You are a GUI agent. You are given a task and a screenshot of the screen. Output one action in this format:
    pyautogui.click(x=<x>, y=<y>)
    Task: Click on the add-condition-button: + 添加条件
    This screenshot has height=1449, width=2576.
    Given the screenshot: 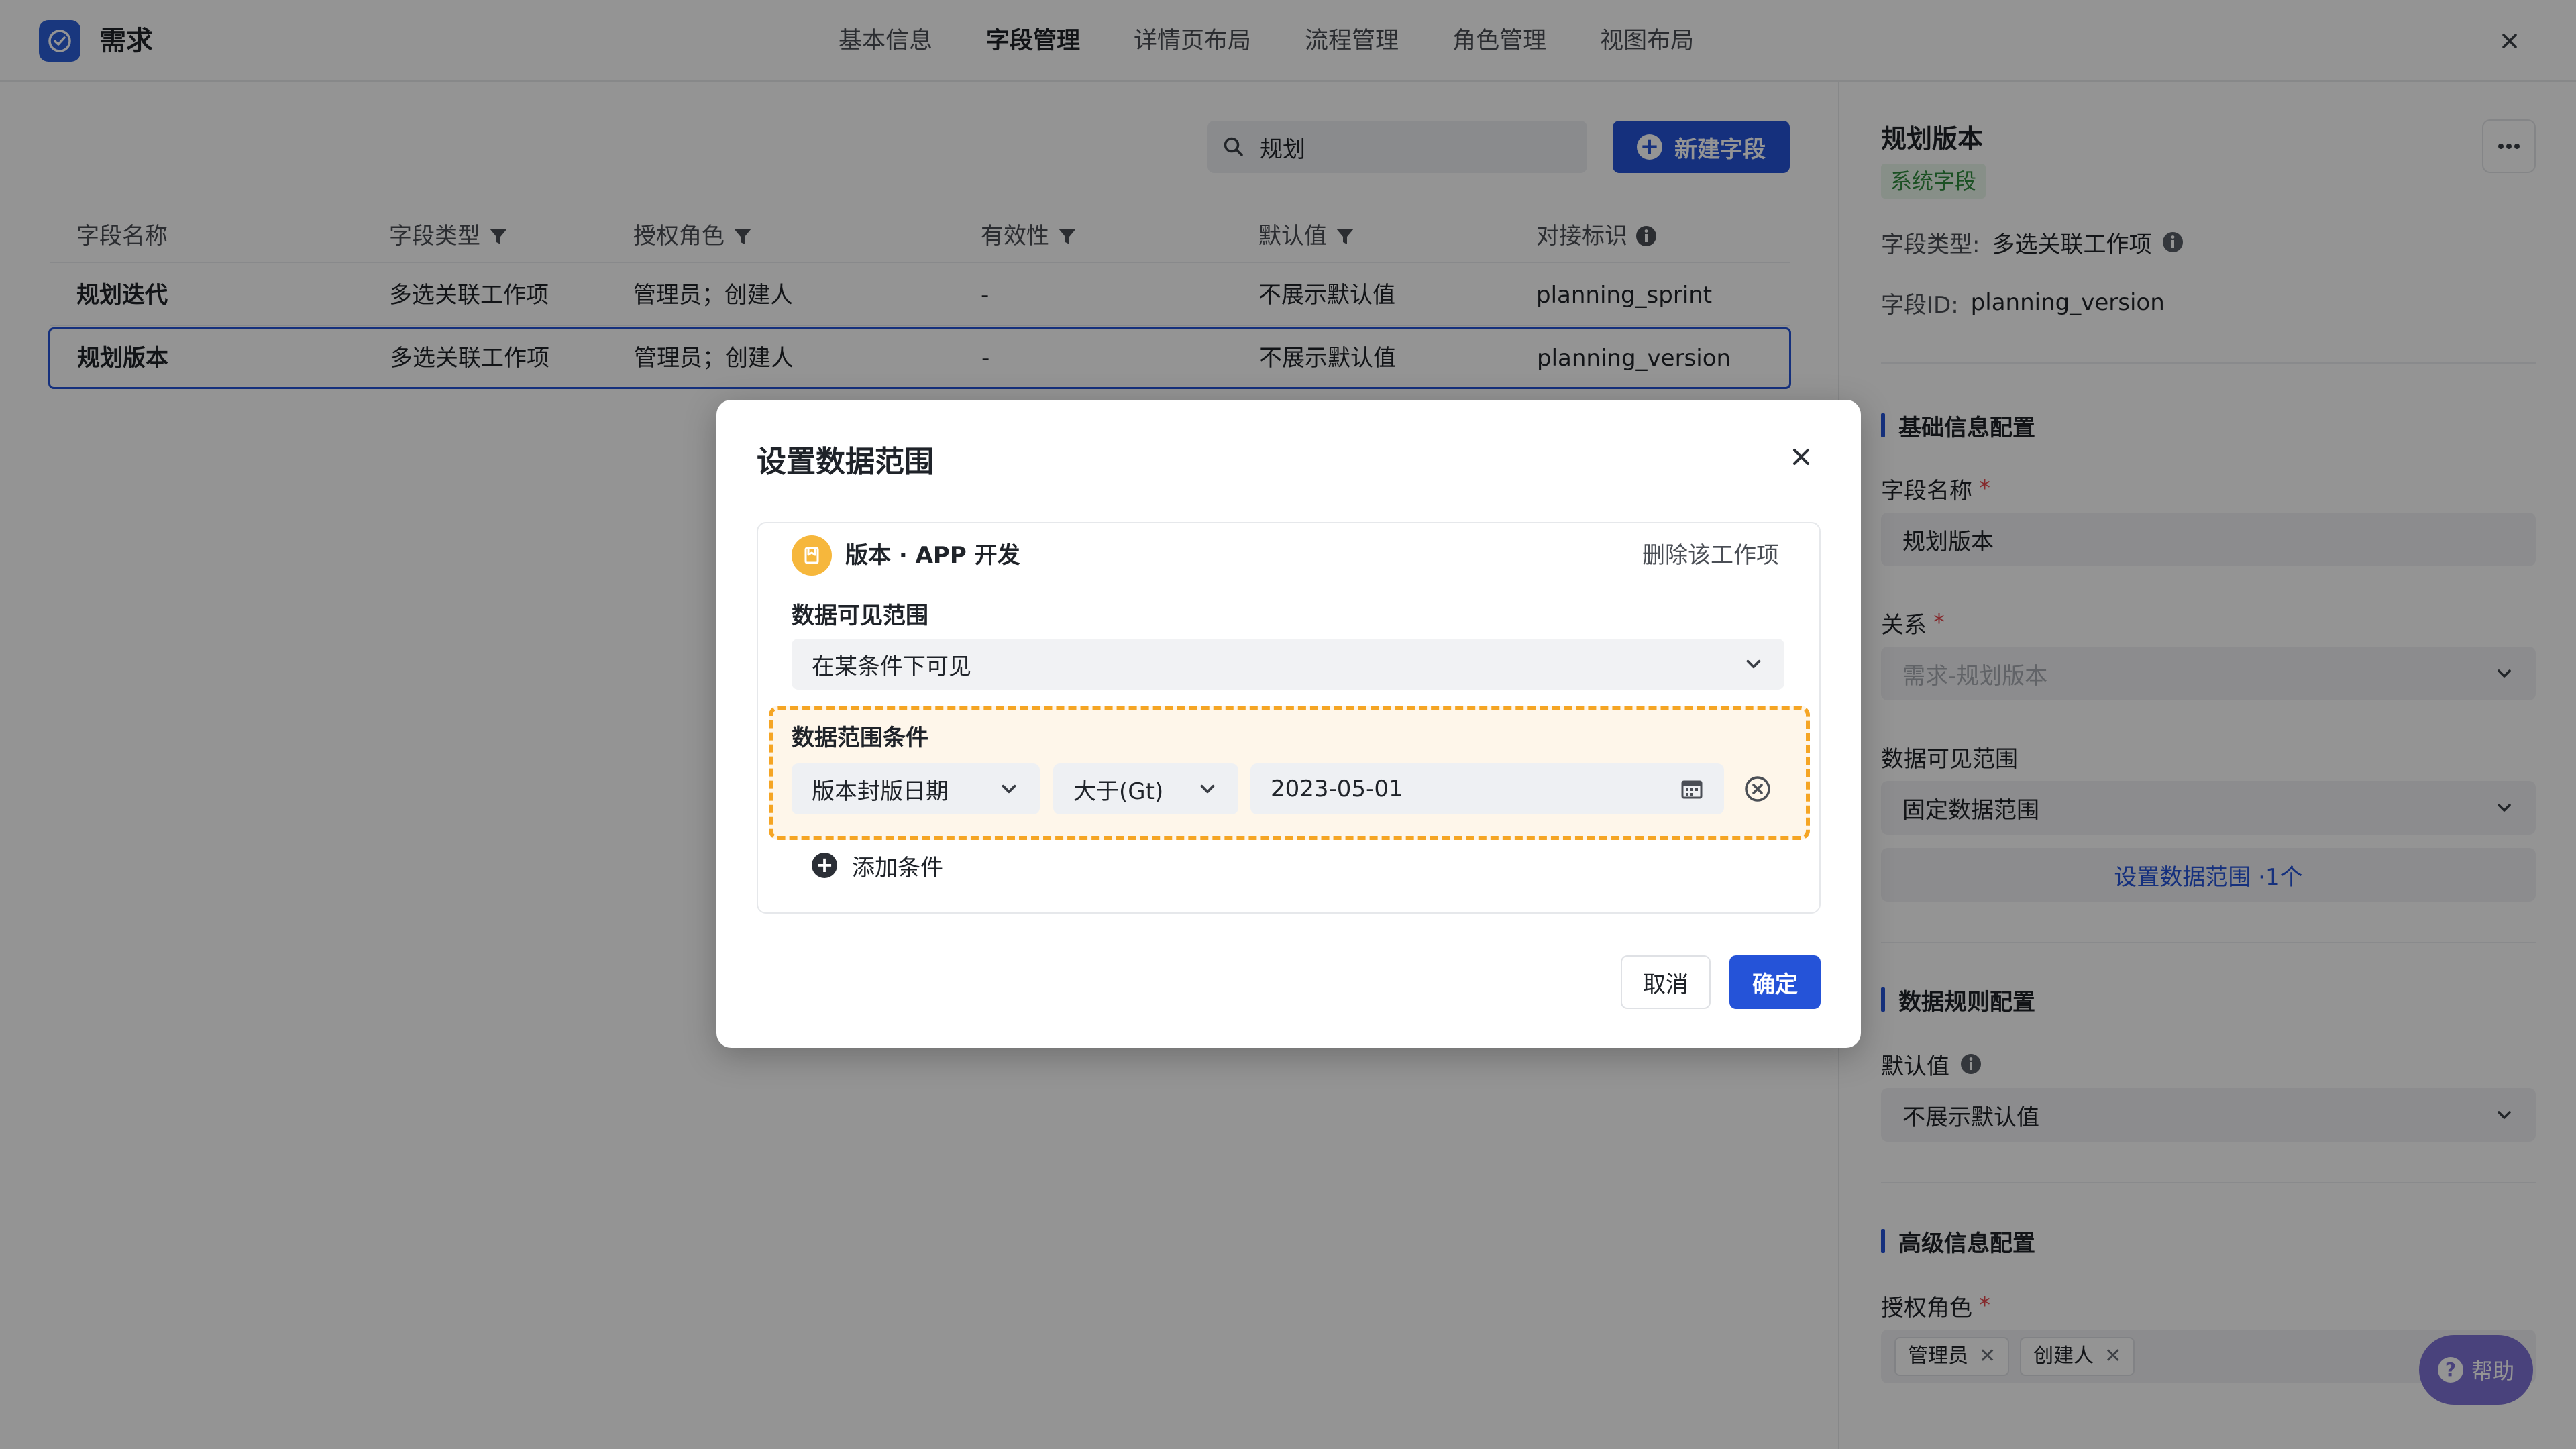 What is the action you would take?
    pyautogui.click(x=877, y=865)
    